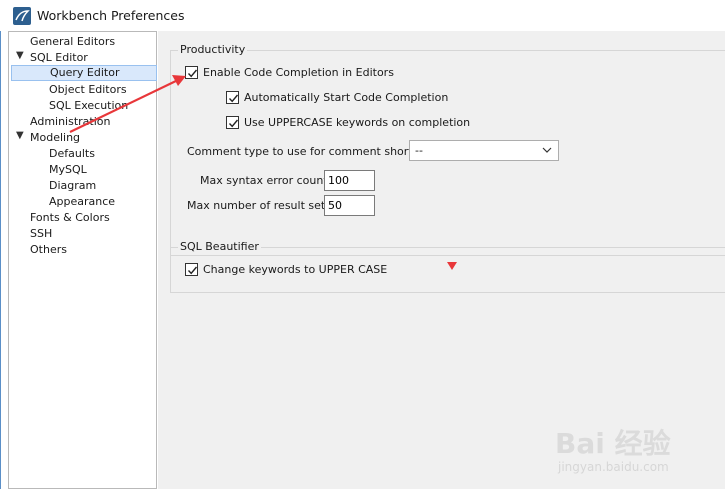  What do you see at coordinates (357, 122) in the screenshot?
I see `uppercase-keywords-label: Use UPPERCASE keywords on completion` at bounding box center [357, 122].